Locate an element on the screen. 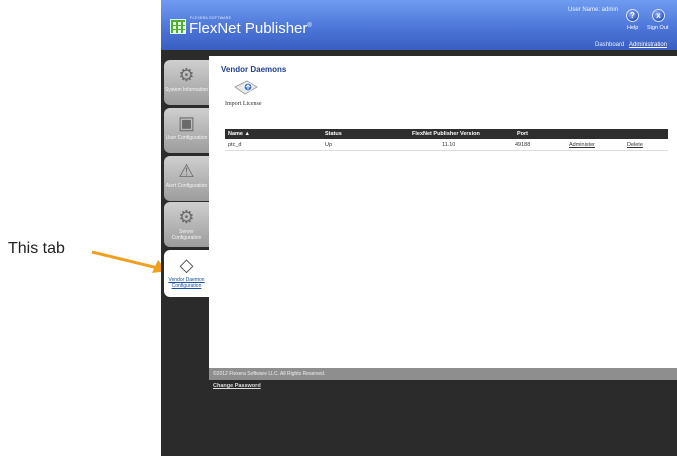 The image size is (677, 456). sidebar-item-label: System Information is located at coordinates (186, 90).